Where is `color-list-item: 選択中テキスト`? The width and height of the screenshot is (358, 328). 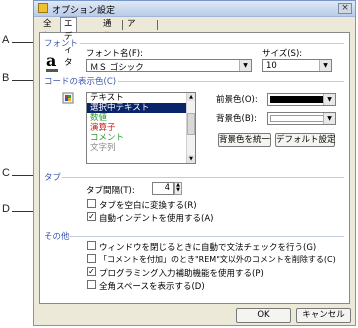
color-list-item: 選択中テキスト is located at coordinates (141, 108).